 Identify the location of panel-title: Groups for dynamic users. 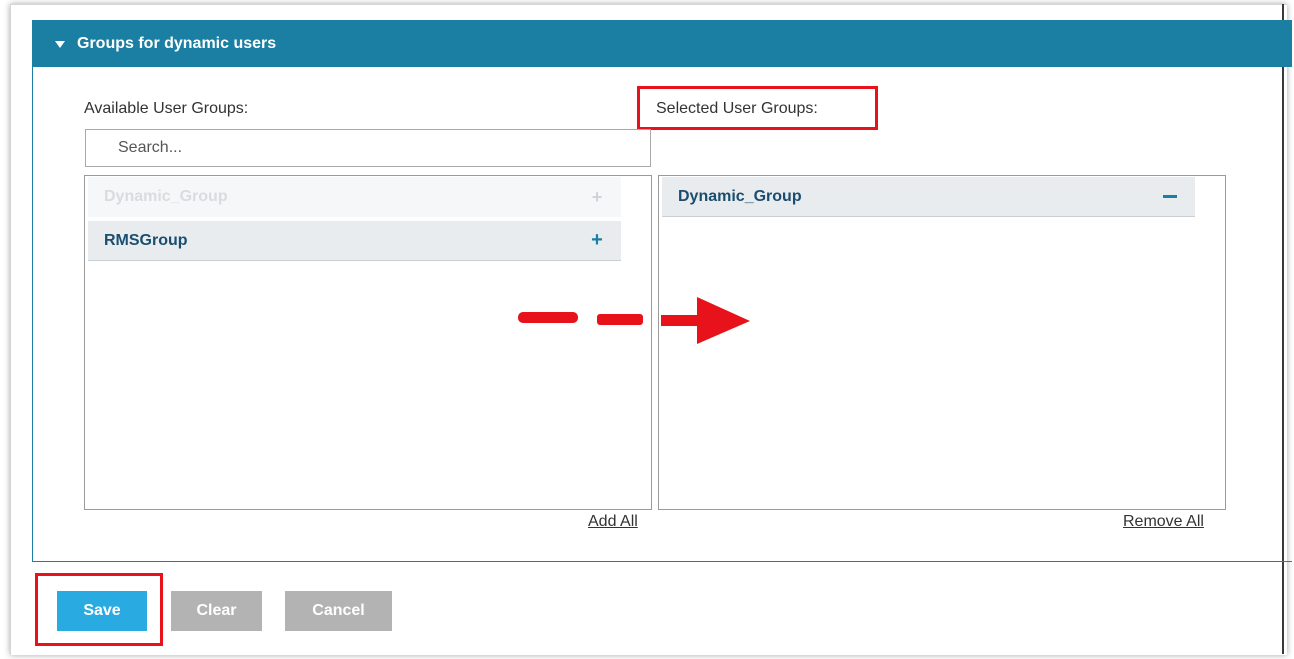
(177, 43).